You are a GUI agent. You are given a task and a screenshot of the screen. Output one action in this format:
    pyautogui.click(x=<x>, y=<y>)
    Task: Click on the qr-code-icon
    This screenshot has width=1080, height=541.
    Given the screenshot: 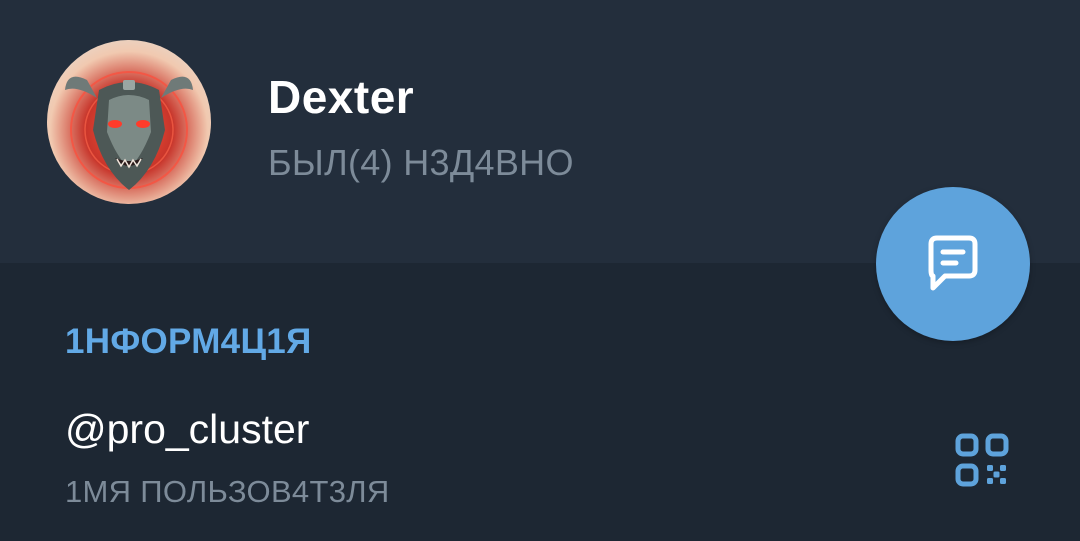 What is the action you would take?
    pyautogui.click(x=982, y=460)
    